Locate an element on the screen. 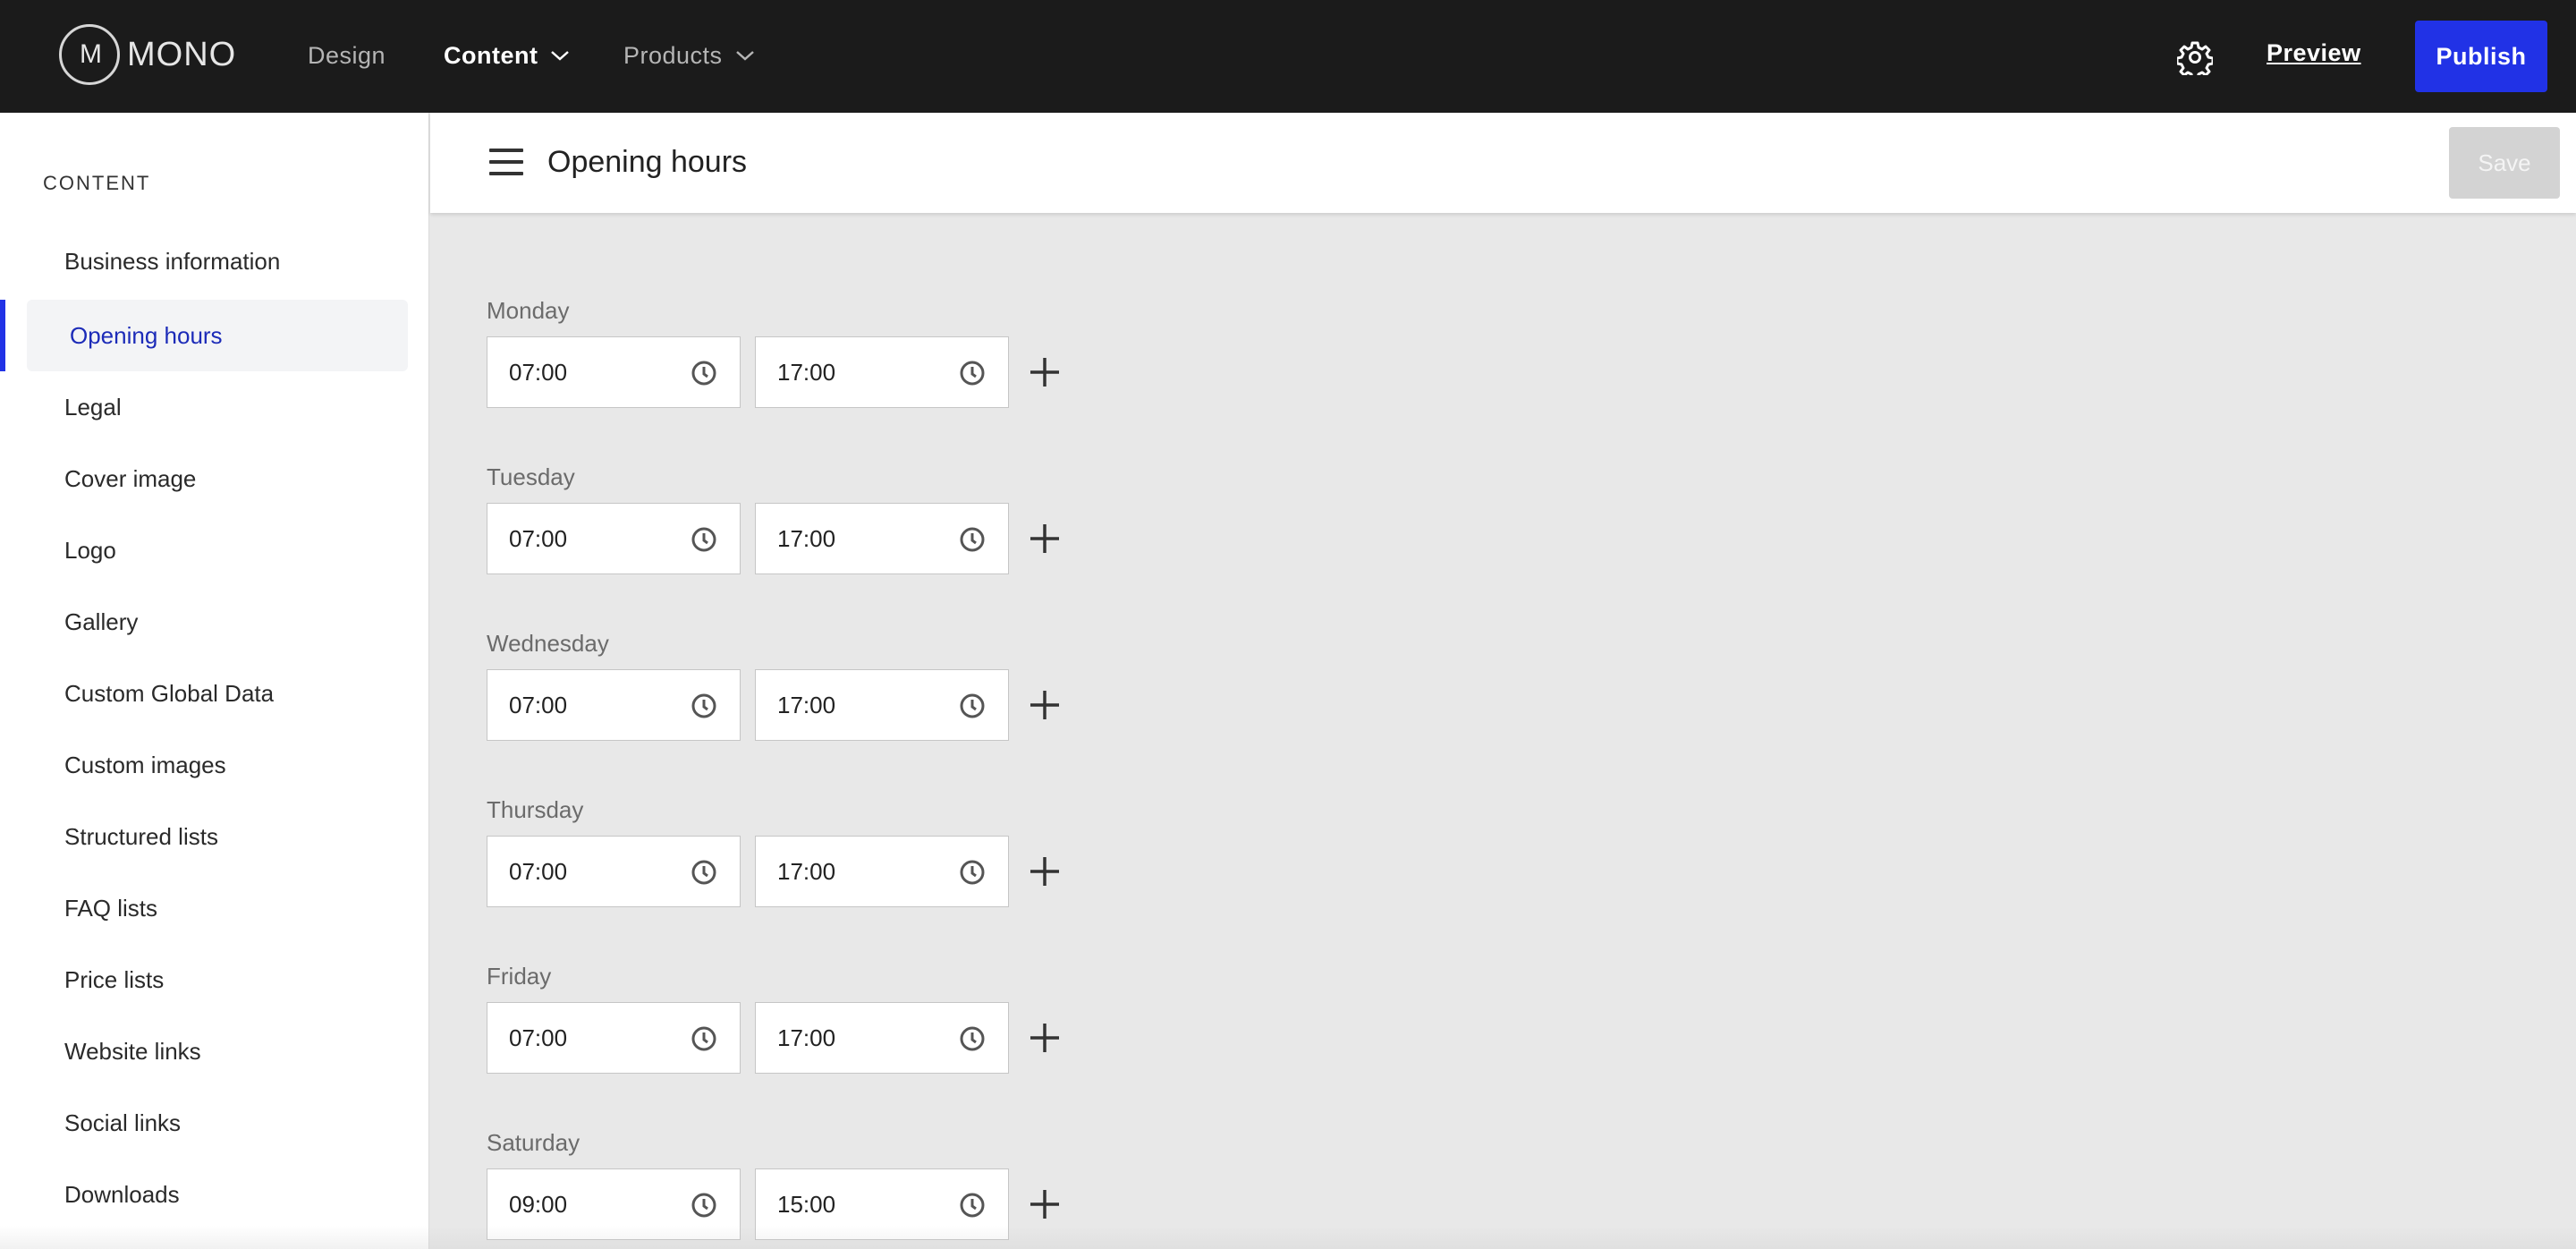 The image size is (2576, 1249). day-label-saturday: Saturday is located at coordinates (533, 1142).